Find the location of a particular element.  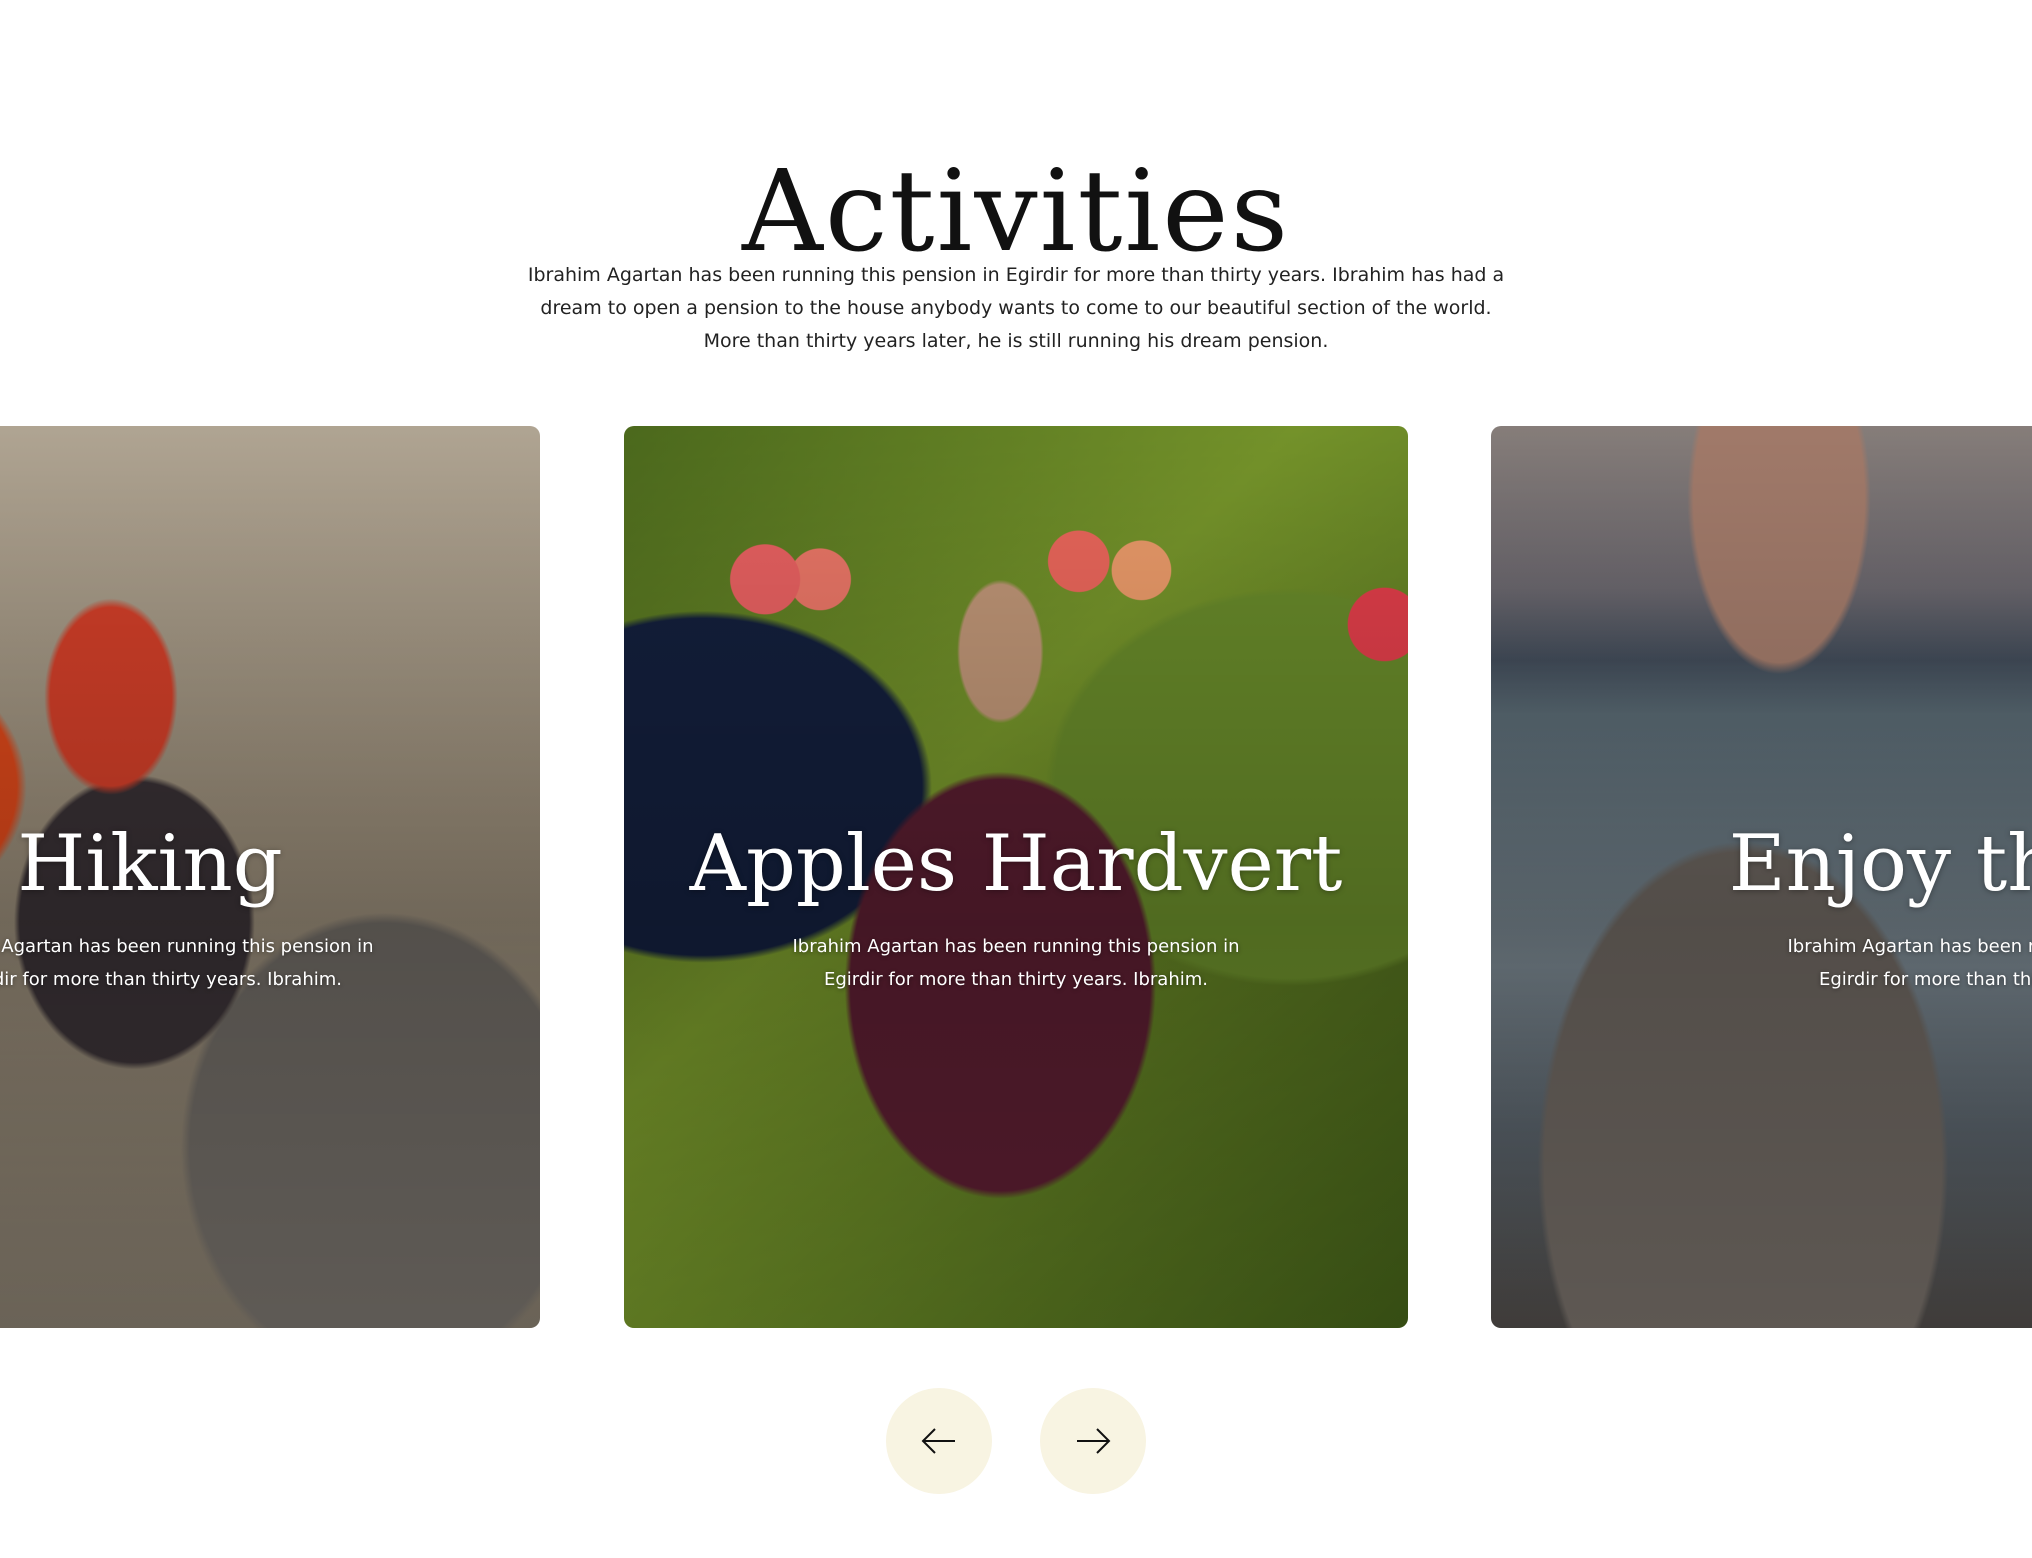

arrow-right-icon is located at coordinates (1094, 1441).